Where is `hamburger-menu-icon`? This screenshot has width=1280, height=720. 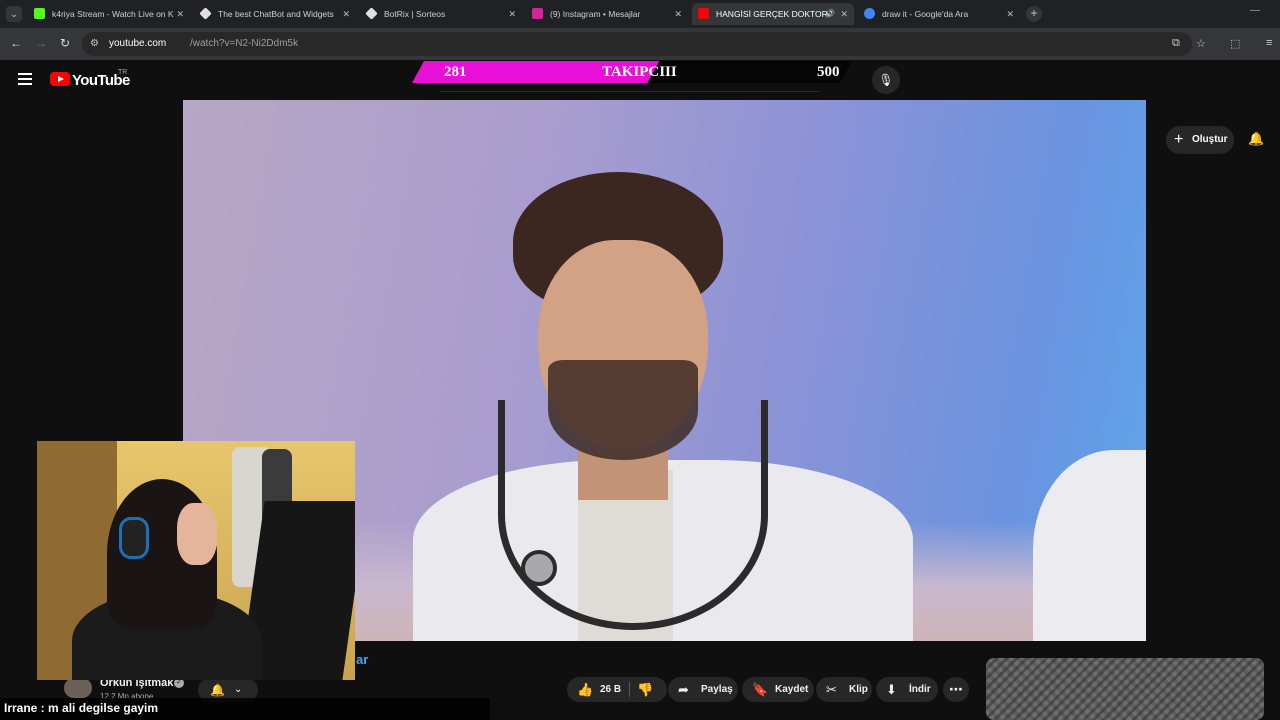
hamburger-menu-icon is located at coordinates (25, 79).